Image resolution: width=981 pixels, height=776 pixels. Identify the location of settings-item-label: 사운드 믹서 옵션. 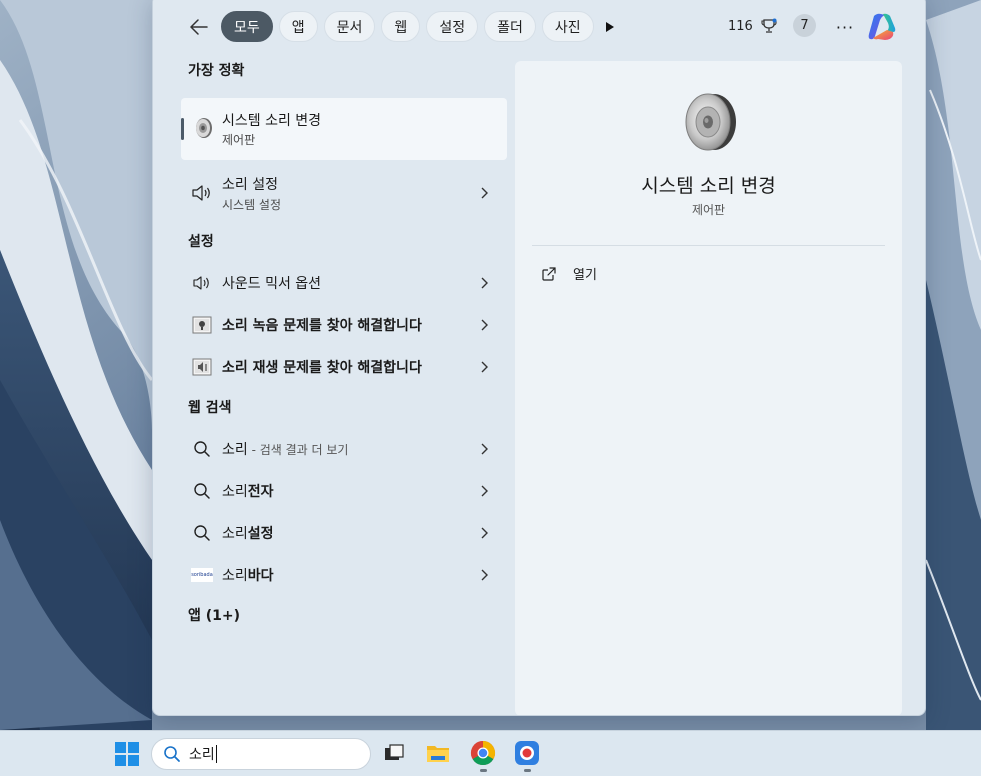
(272, 284).